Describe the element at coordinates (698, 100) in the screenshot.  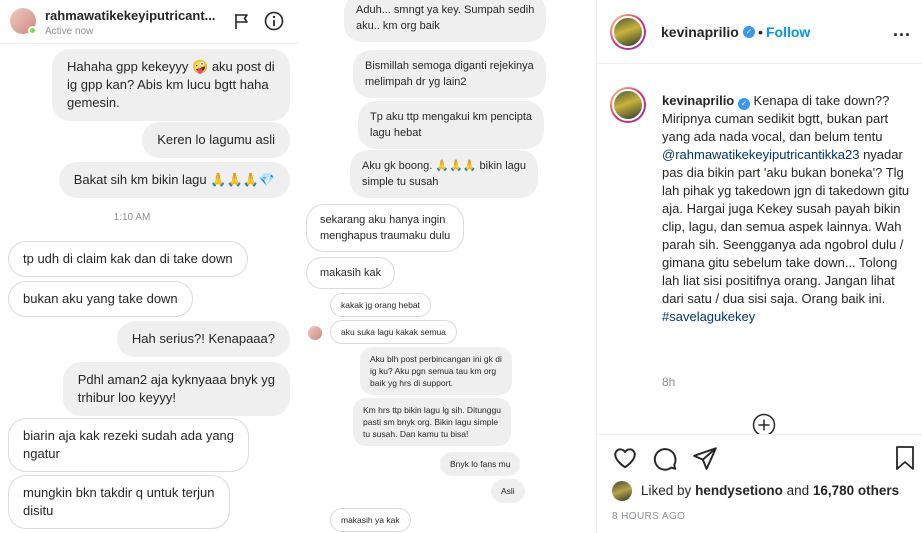
I see `caption-username: kevinaprilio` at that location.